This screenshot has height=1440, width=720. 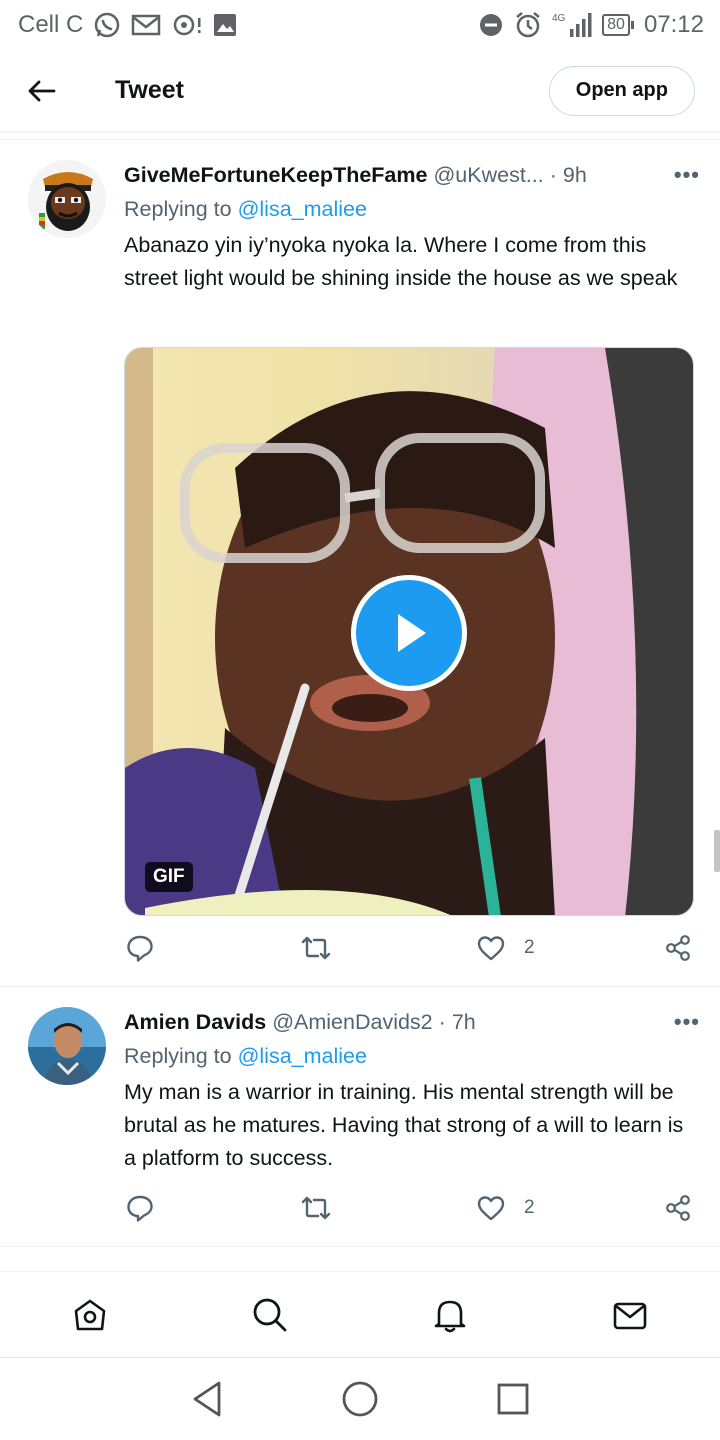 What do you see at coordinates (187, 25) in the screenshot?
I see `hotspot-icon` at bounding box center [187, 25].